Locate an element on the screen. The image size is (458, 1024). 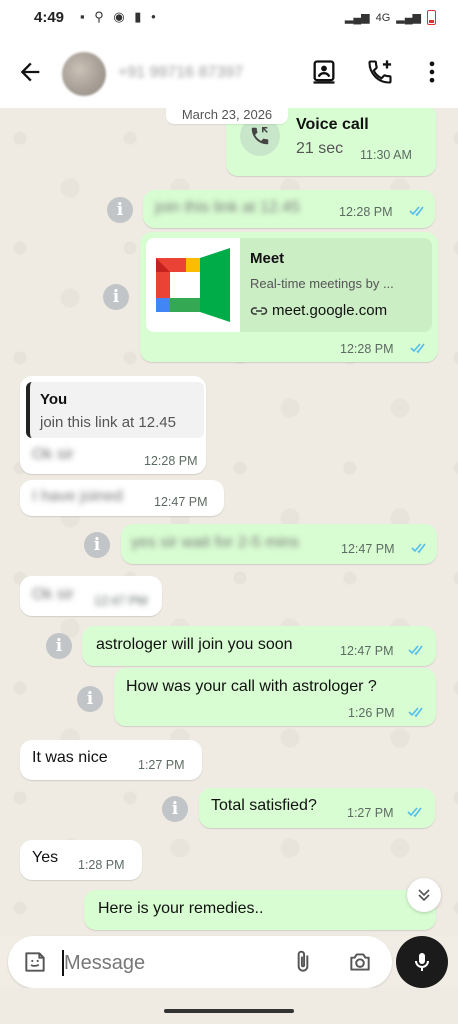
system-nav-bar is located at coordinates (229, 1006).